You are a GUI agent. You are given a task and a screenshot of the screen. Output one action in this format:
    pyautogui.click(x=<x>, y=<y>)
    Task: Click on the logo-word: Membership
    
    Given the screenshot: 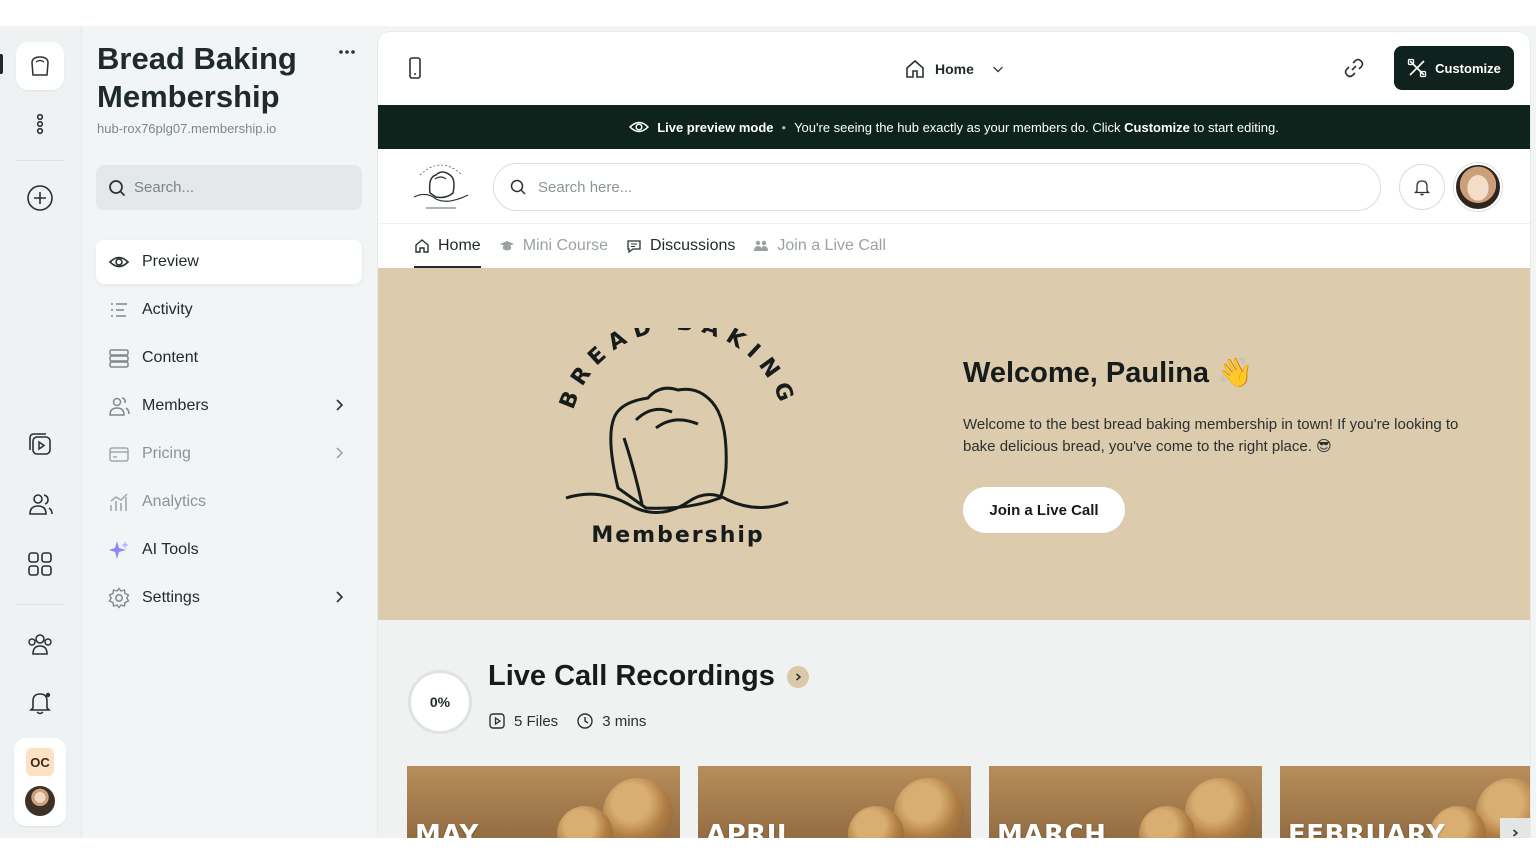 What is the action you would take?
    pyautogui.click(x=677, y=535)
    